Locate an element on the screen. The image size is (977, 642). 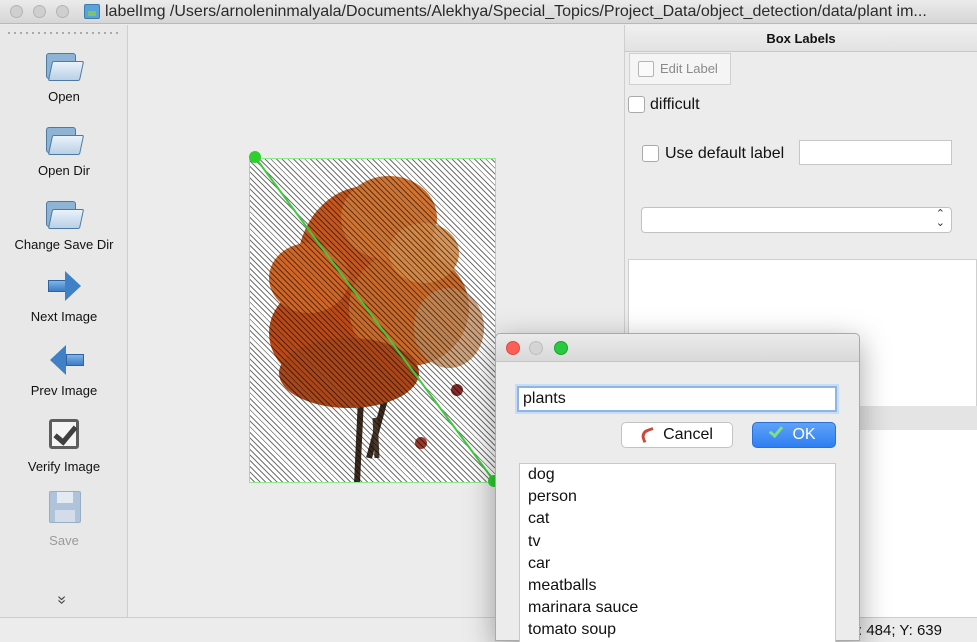
list-item: tv is located at coordinates (677, 542).